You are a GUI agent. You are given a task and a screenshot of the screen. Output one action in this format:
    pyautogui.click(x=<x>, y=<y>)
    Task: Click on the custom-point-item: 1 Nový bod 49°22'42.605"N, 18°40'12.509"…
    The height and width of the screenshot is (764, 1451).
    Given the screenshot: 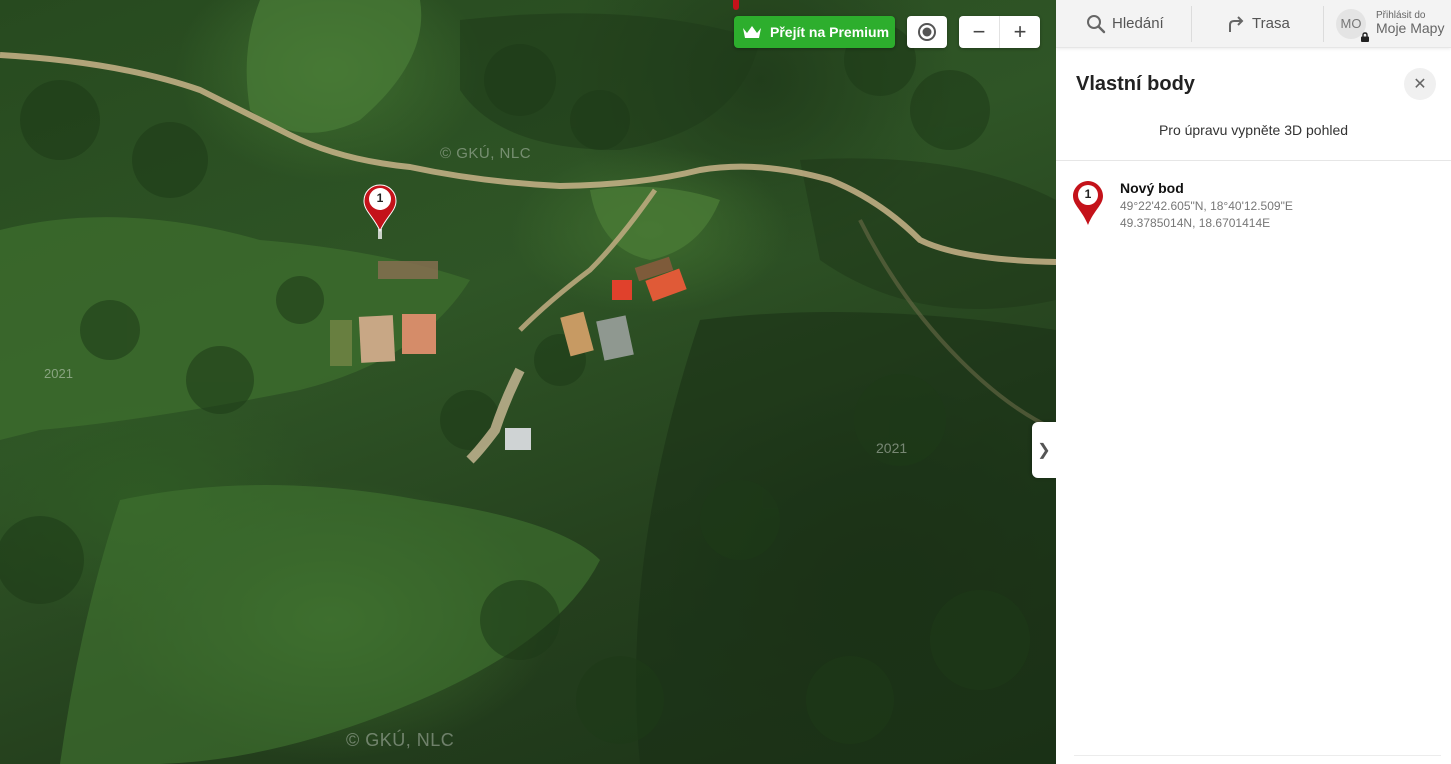 What is the action you would take?
    pyautogui.click(x=1252, y=208)
    